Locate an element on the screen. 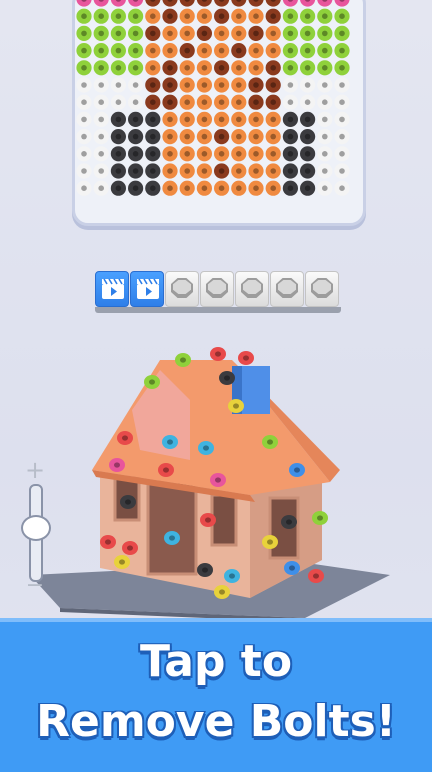 The height and width of the screenshot is (772, 432). zoom-knob is located at coordinates (36, 528).